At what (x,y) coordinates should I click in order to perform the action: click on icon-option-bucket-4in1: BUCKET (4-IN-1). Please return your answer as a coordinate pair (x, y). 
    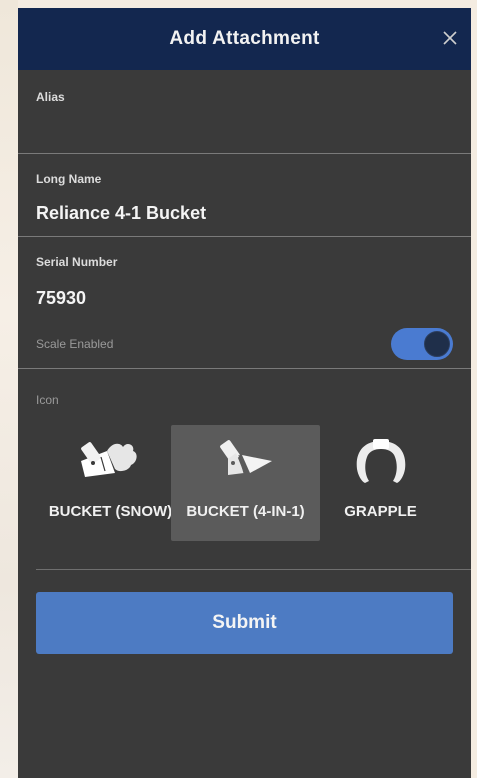
    Looking at the image, I should click on (245, 483).